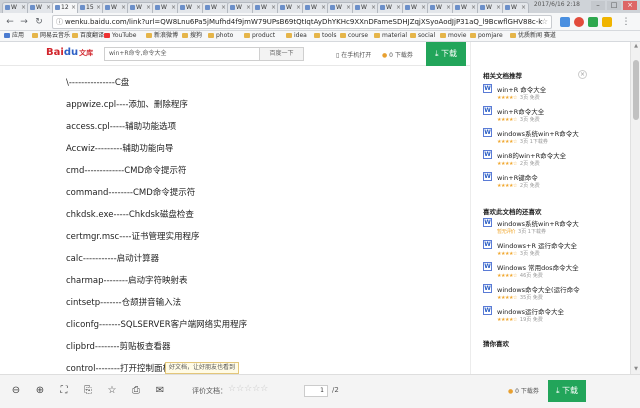 The image size is (640, 408). What do you see at coordinates (51, 36) in the screenshot?
I see `bookmark-item: 网易云音乐` at bounding box center [51, 36].